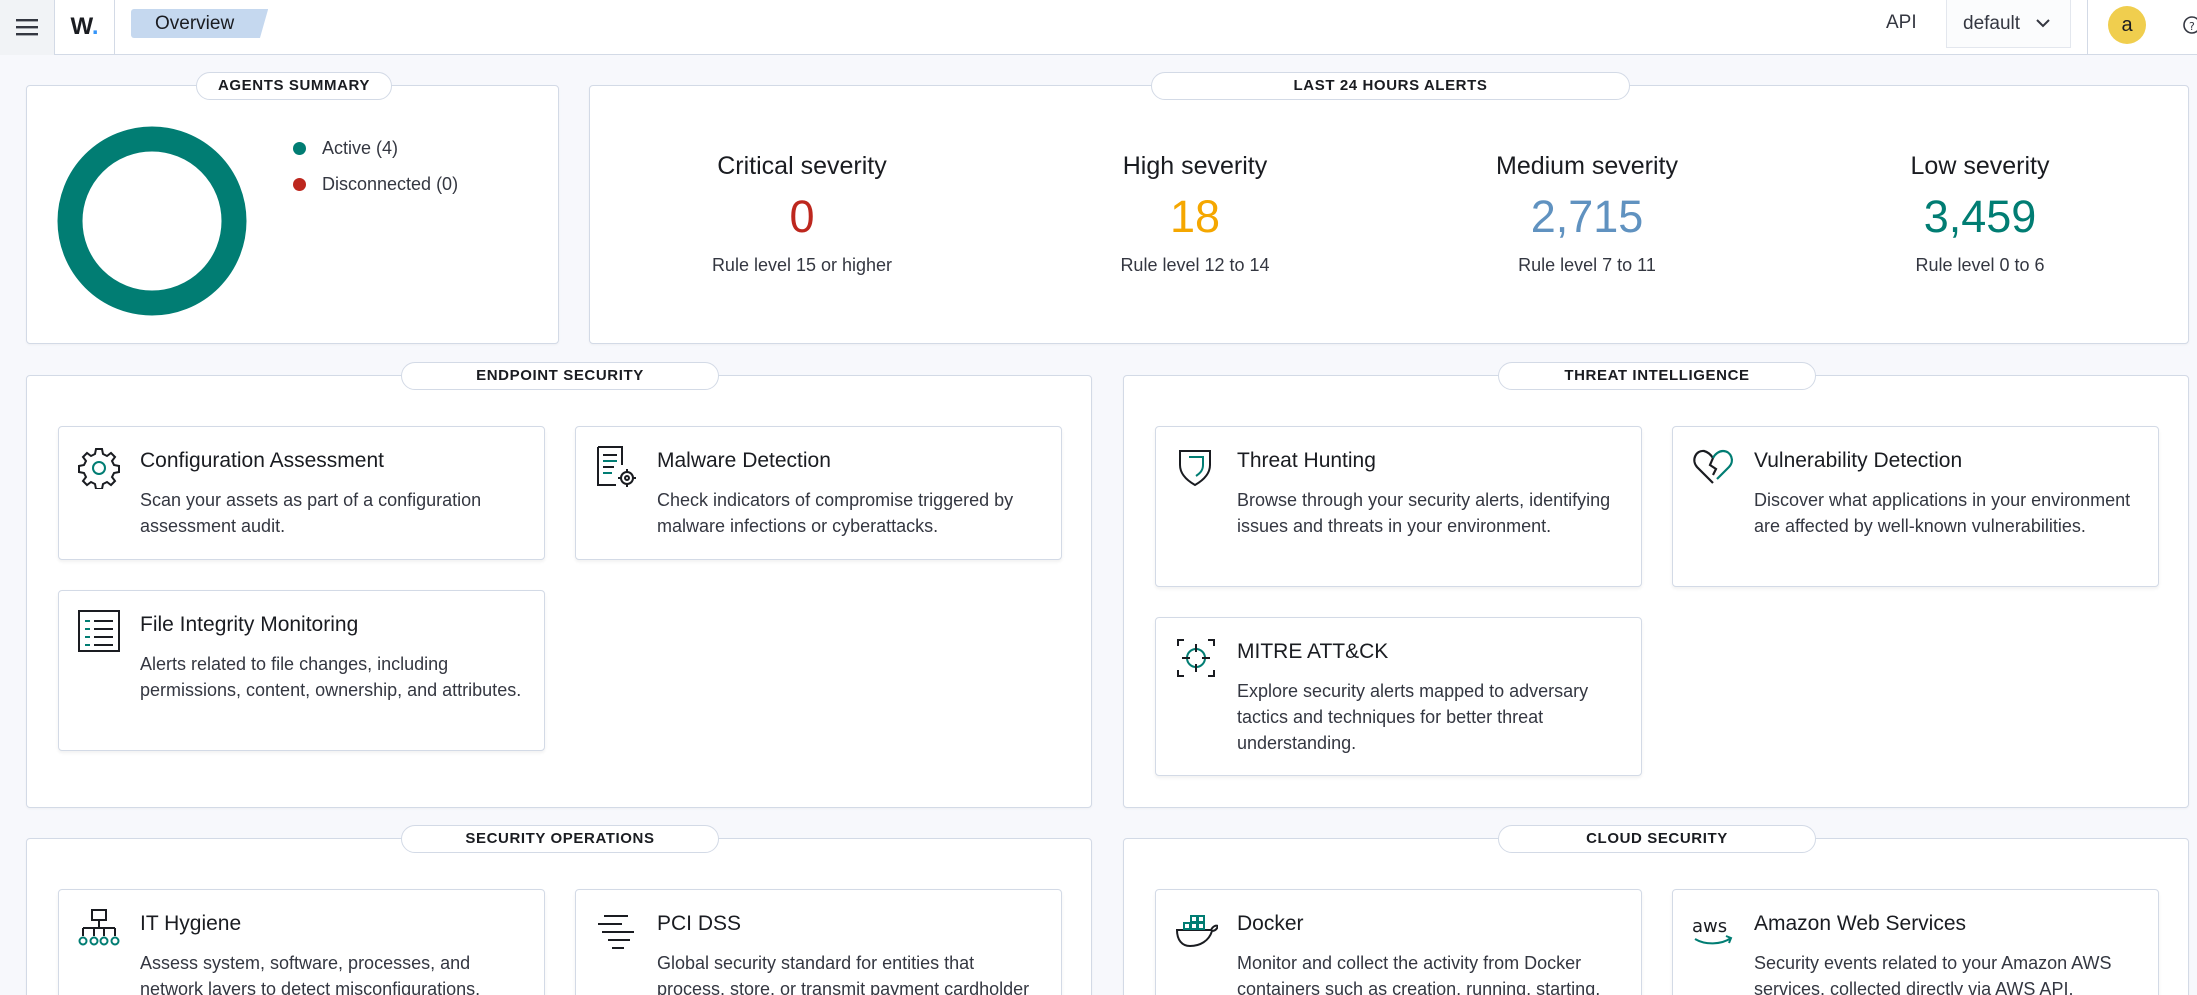  Describe the element at coordinates (1980, 166) in the screenshot. I see `severity-label: Low severity` at that location.